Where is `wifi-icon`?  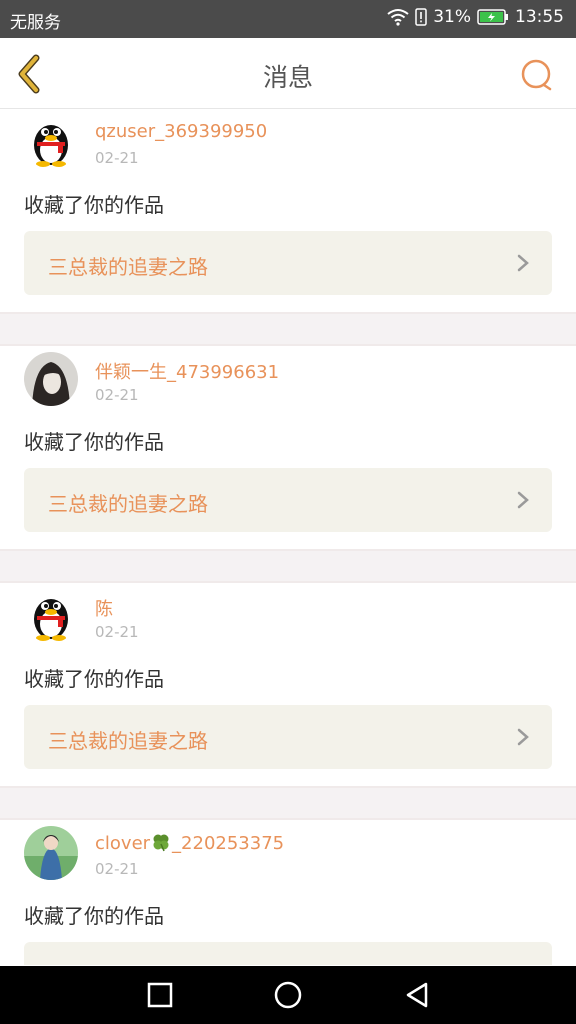 wifi-icon is located at coordinates (398, 17).